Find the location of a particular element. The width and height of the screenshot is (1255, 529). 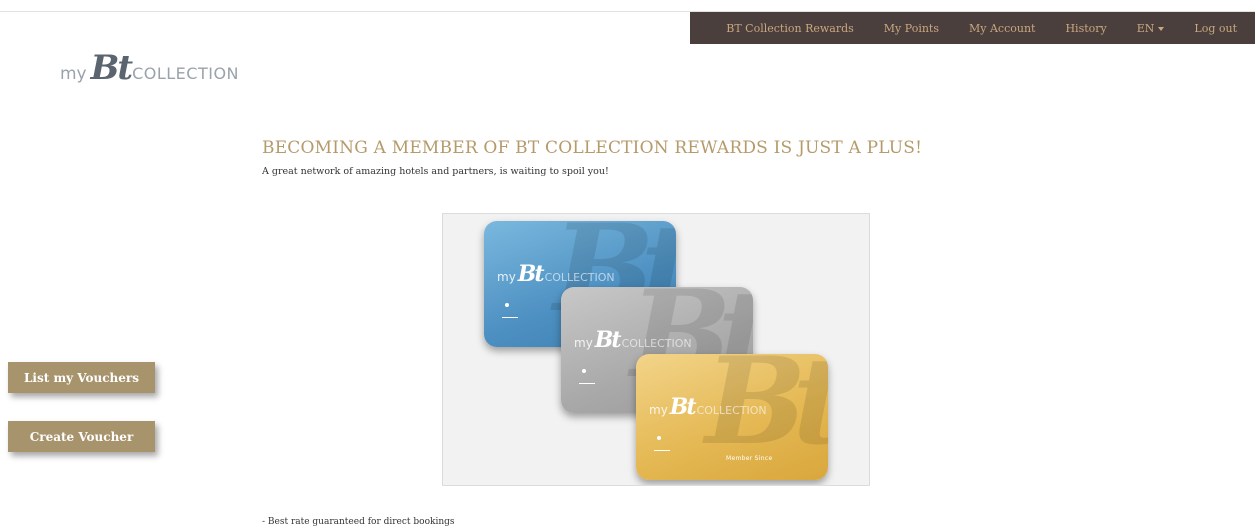

brand-logo: my Bt COLLECTION is located at coordinates (149, 68).